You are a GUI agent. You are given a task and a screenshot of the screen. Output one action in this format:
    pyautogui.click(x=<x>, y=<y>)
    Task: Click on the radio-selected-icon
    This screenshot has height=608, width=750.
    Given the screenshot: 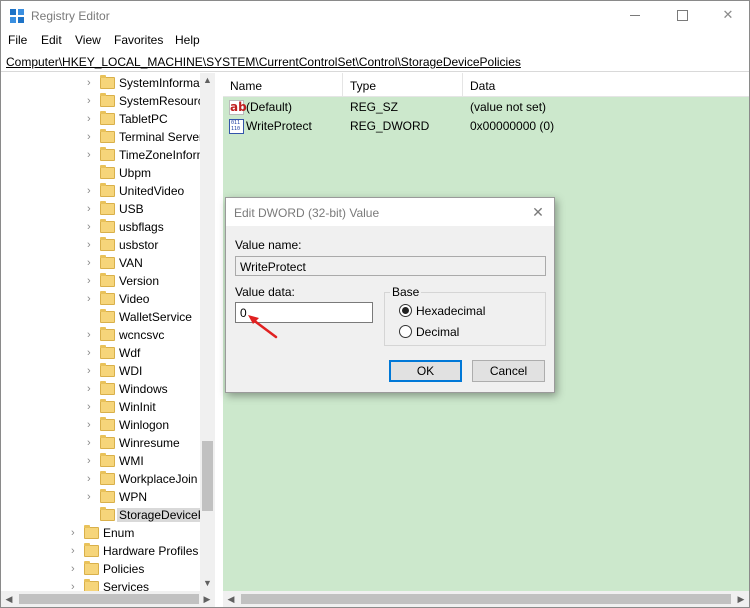 What is the action you would take?
    pyautogui.click(x=405, y=310)
    